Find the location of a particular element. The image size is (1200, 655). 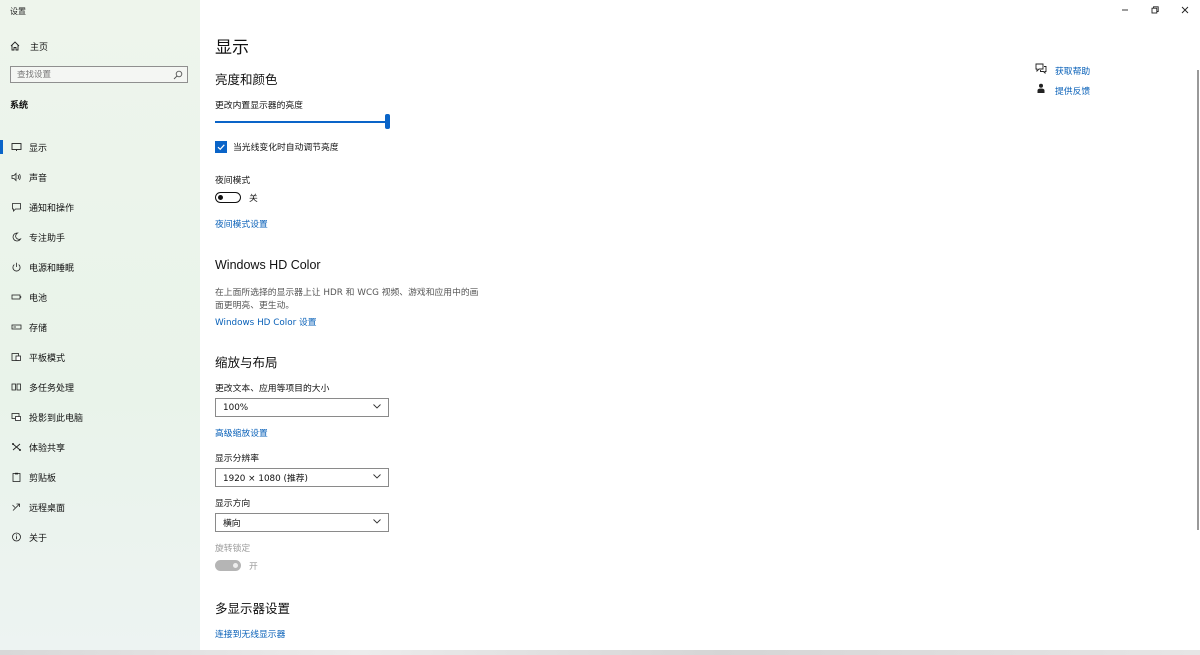

page-title: 显示 is located at coordinates (232, 48).